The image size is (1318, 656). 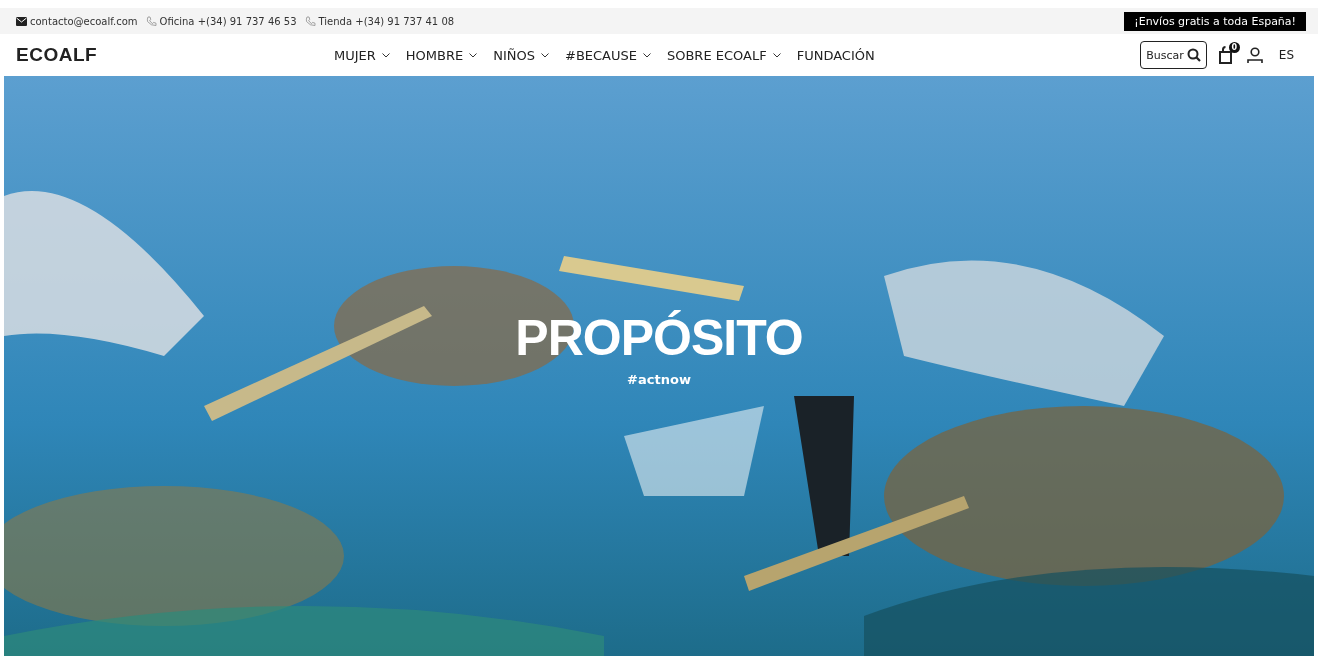 I want to click on free-shipping-banner: ¡Envíos gratis a toda España!, so click(x=1215, y=21).